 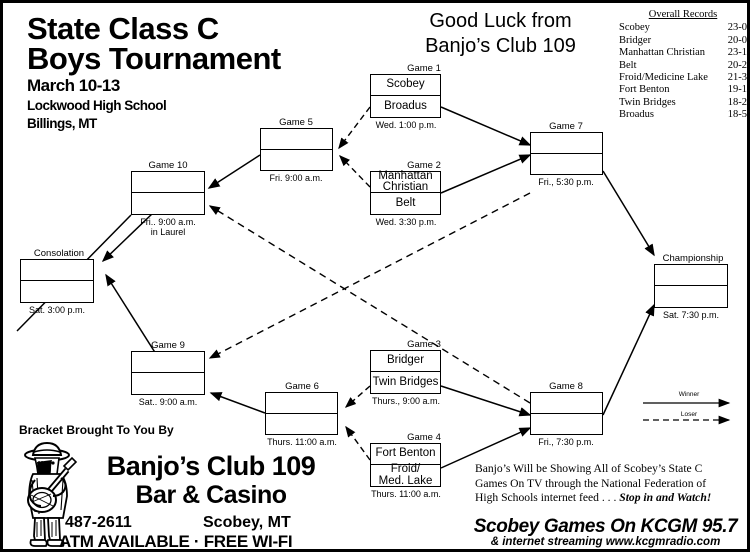 I want to click on game10-box, so click(x=168, y=193).